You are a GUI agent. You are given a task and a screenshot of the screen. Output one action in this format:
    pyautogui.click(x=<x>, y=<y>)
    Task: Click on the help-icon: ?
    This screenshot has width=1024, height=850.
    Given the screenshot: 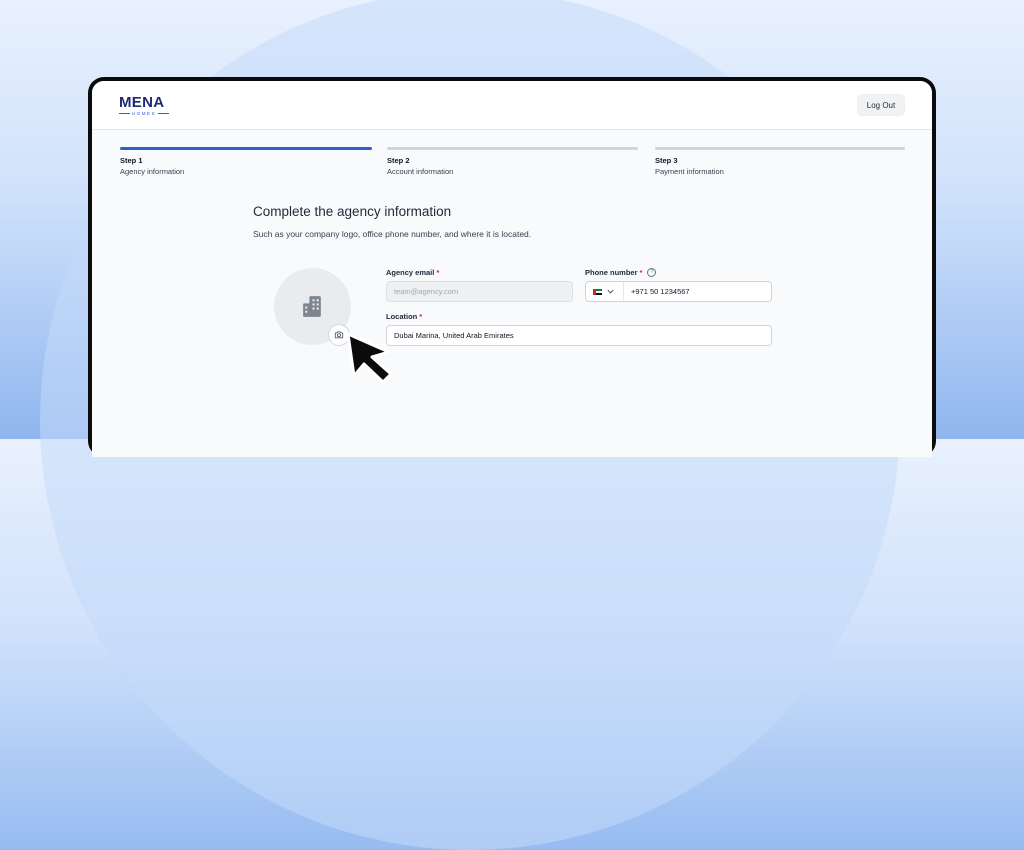 What is the action you would take?
    pyautogui.click(x=652, y=272)
    